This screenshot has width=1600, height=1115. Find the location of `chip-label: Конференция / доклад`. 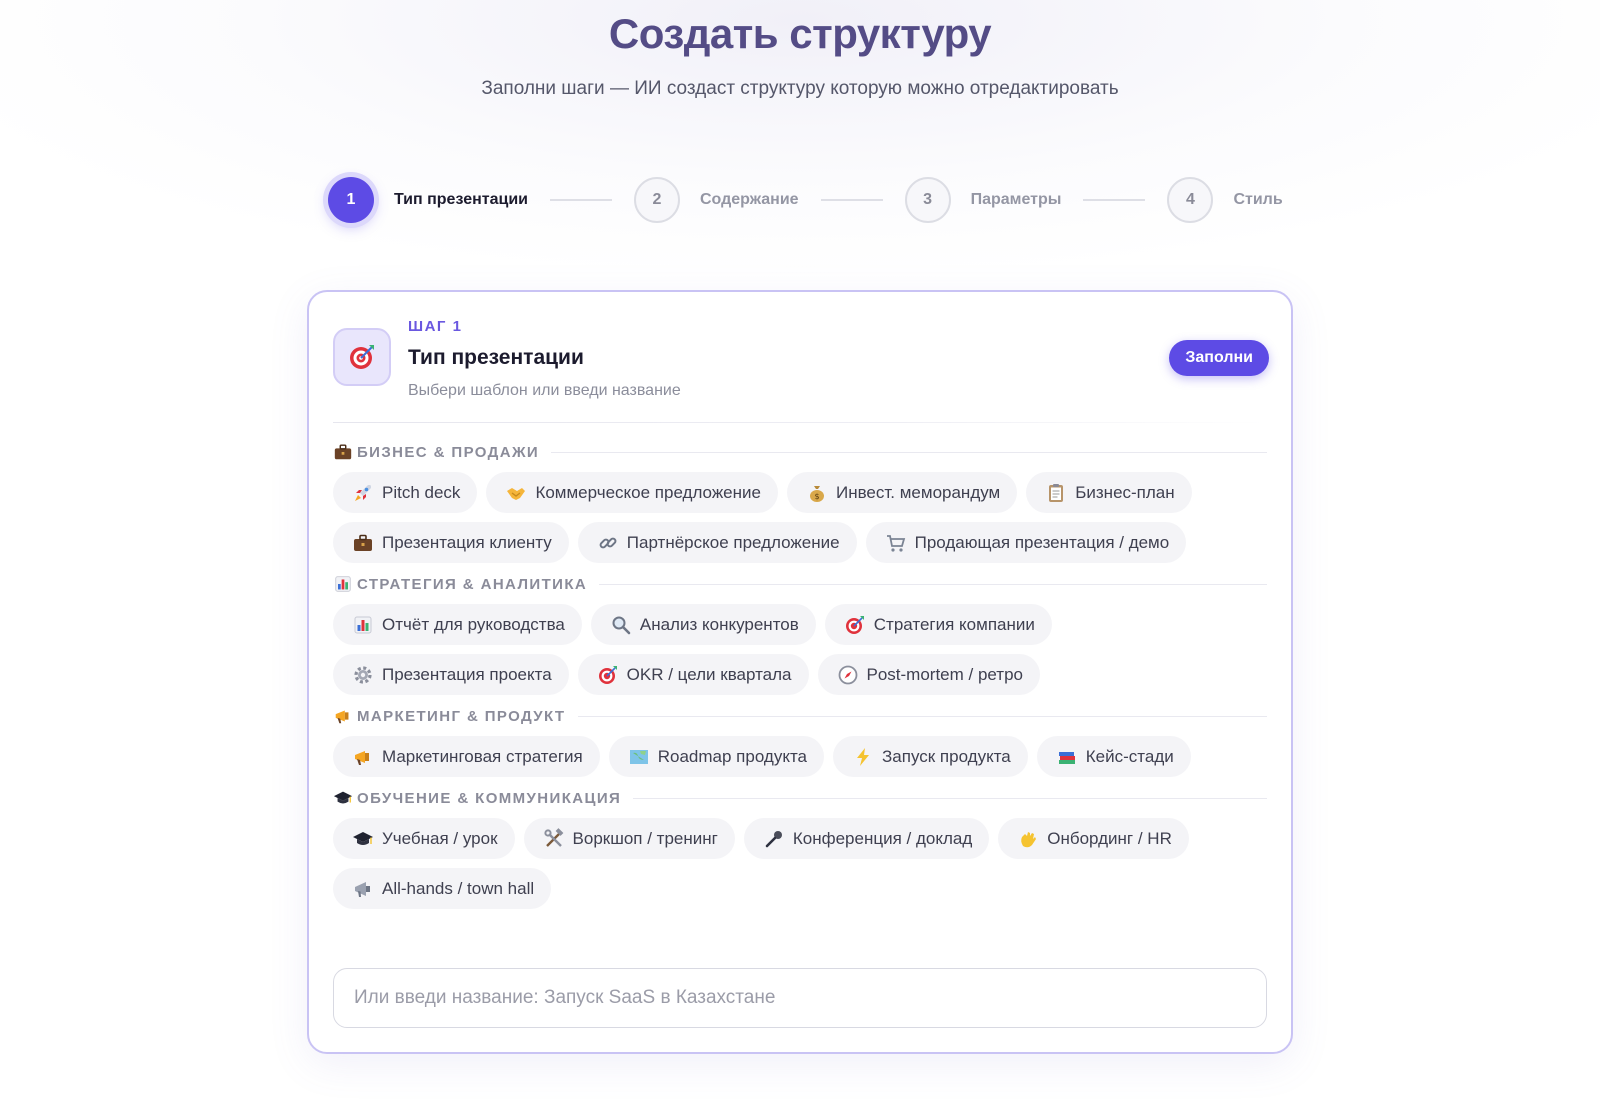

chip-label: Конференция / доклад is located at coordinates (882, 838).